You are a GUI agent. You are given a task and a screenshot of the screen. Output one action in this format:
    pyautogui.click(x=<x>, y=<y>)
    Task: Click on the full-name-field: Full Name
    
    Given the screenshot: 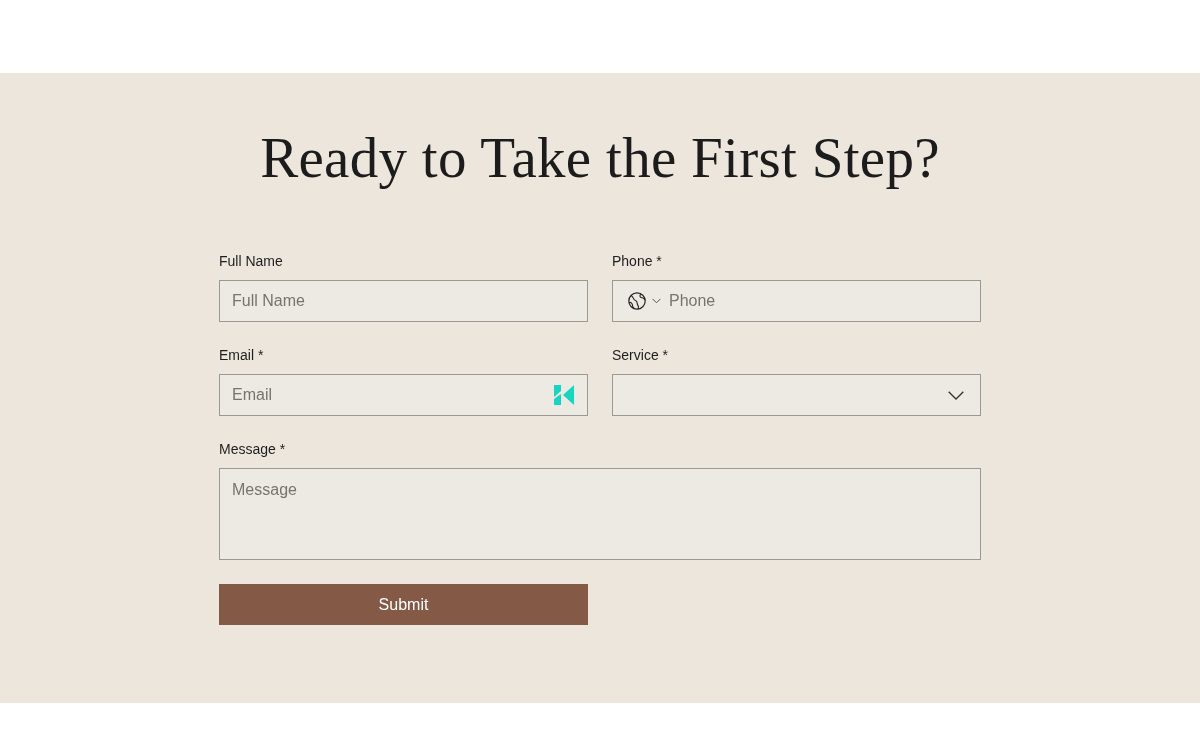 What is the action you would take?
    pyautogui.click(x=403, y=301)
    